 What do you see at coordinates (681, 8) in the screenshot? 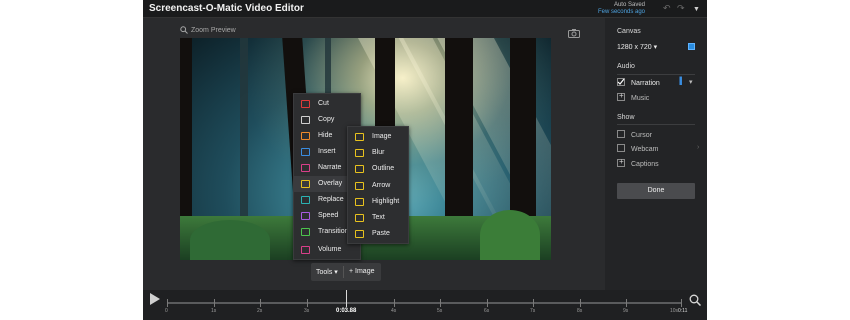
I see `redo-icon: ↷` at bounding box center [681, 8].